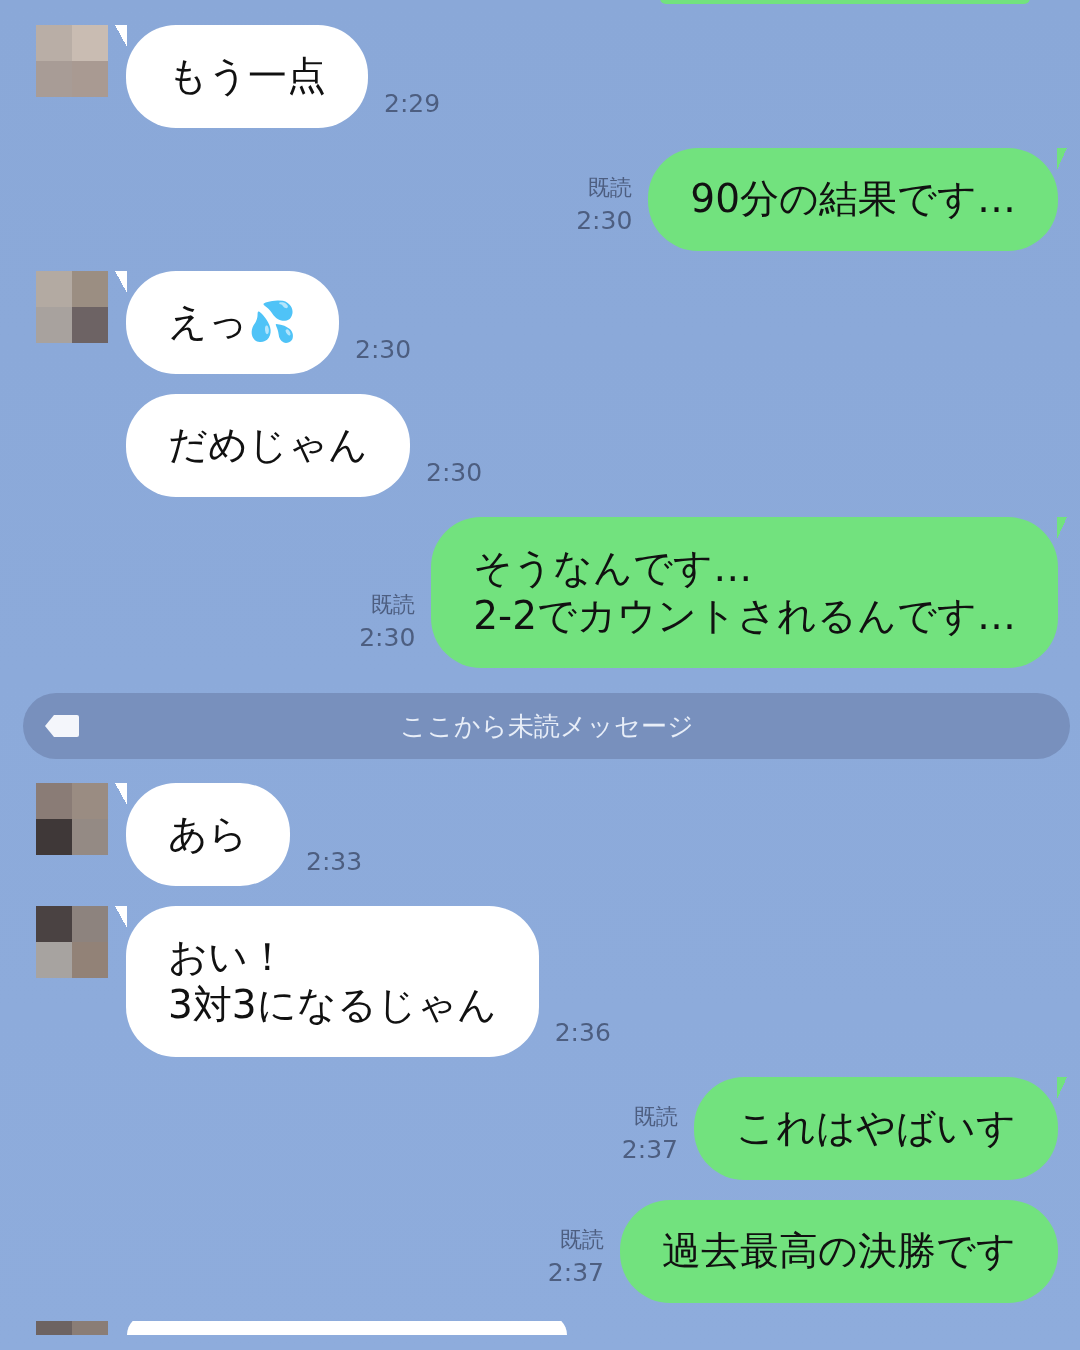  What do you see at coordinates (412, 104) in the screenshot?
I see `timestamp: 2:29` at bounding box center [412, 104].